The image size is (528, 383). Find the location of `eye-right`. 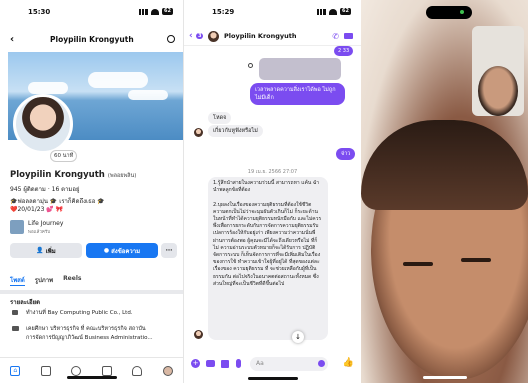

eye-right is located at coordinates (476, 260).